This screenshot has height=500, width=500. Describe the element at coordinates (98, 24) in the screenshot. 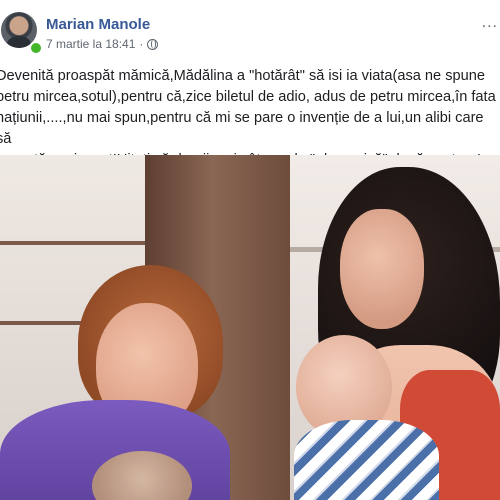

I see `post-author: Marian Manole` at that location.